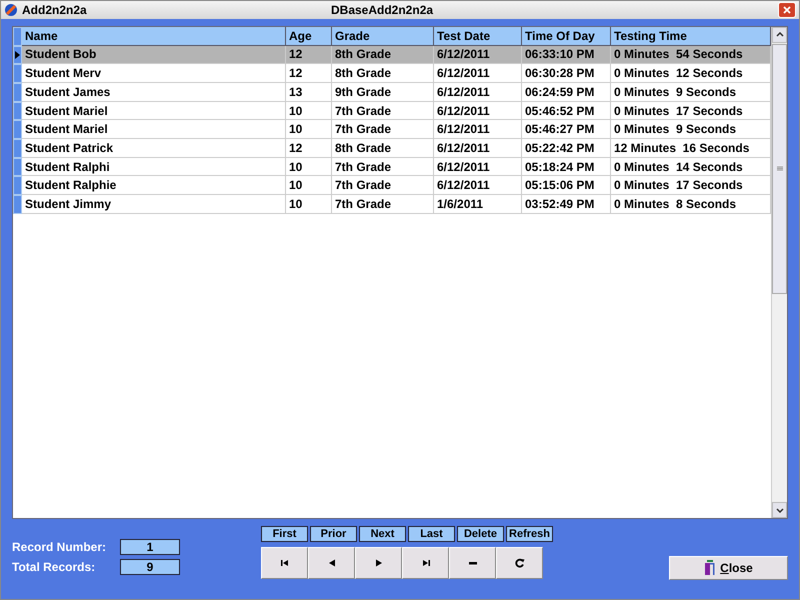 The image size is (800, 600). Describe the element at coordinates (529, 534) in the screenshot. I see `navigator-label: Refresh` at that location.